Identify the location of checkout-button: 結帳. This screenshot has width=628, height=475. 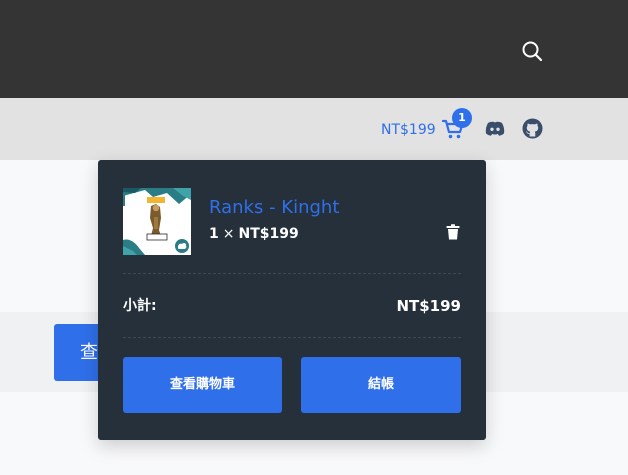
(381, 385).